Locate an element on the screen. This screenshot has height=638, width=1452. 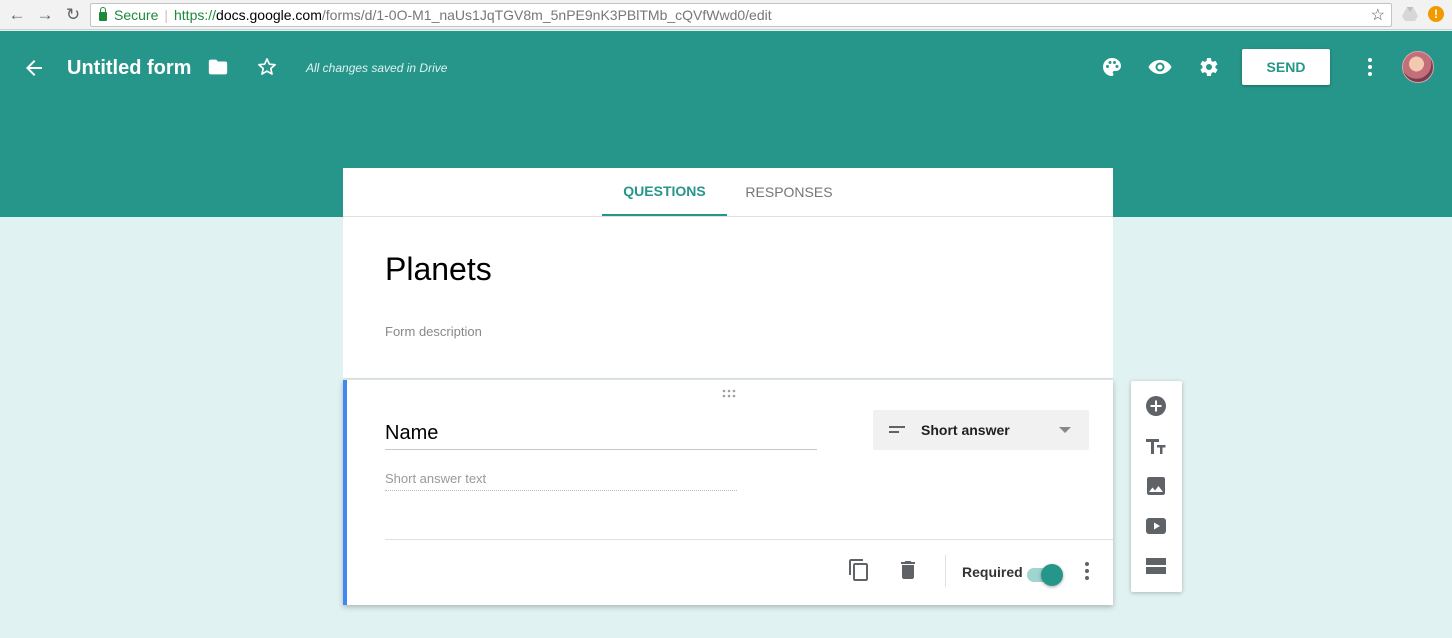
add-item-toolbar is located at coordinates (1156, 486).